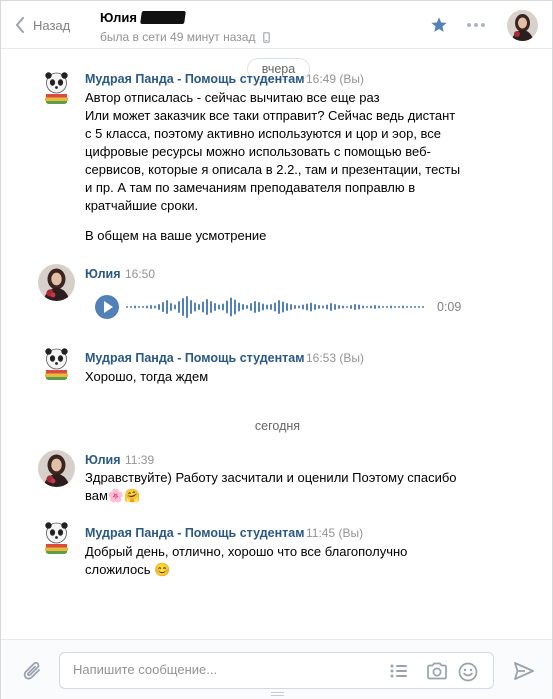  What do you see at coordinates (449, 307) in the screenshot?
I see `audio-duration: 0:09` at bounding box center [449, 307].